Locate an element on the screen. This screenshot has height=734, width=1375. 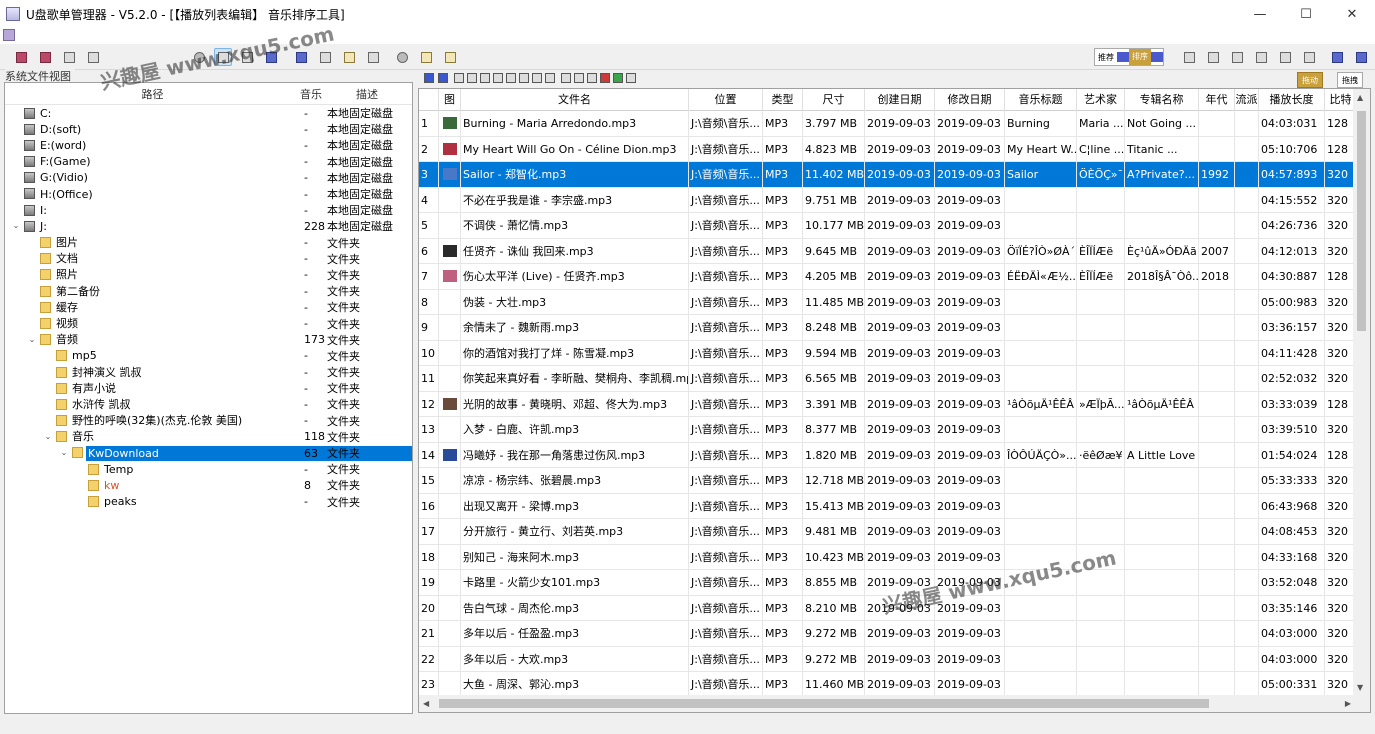
toolbar-panel-icon is located at coordinates (349, 57).